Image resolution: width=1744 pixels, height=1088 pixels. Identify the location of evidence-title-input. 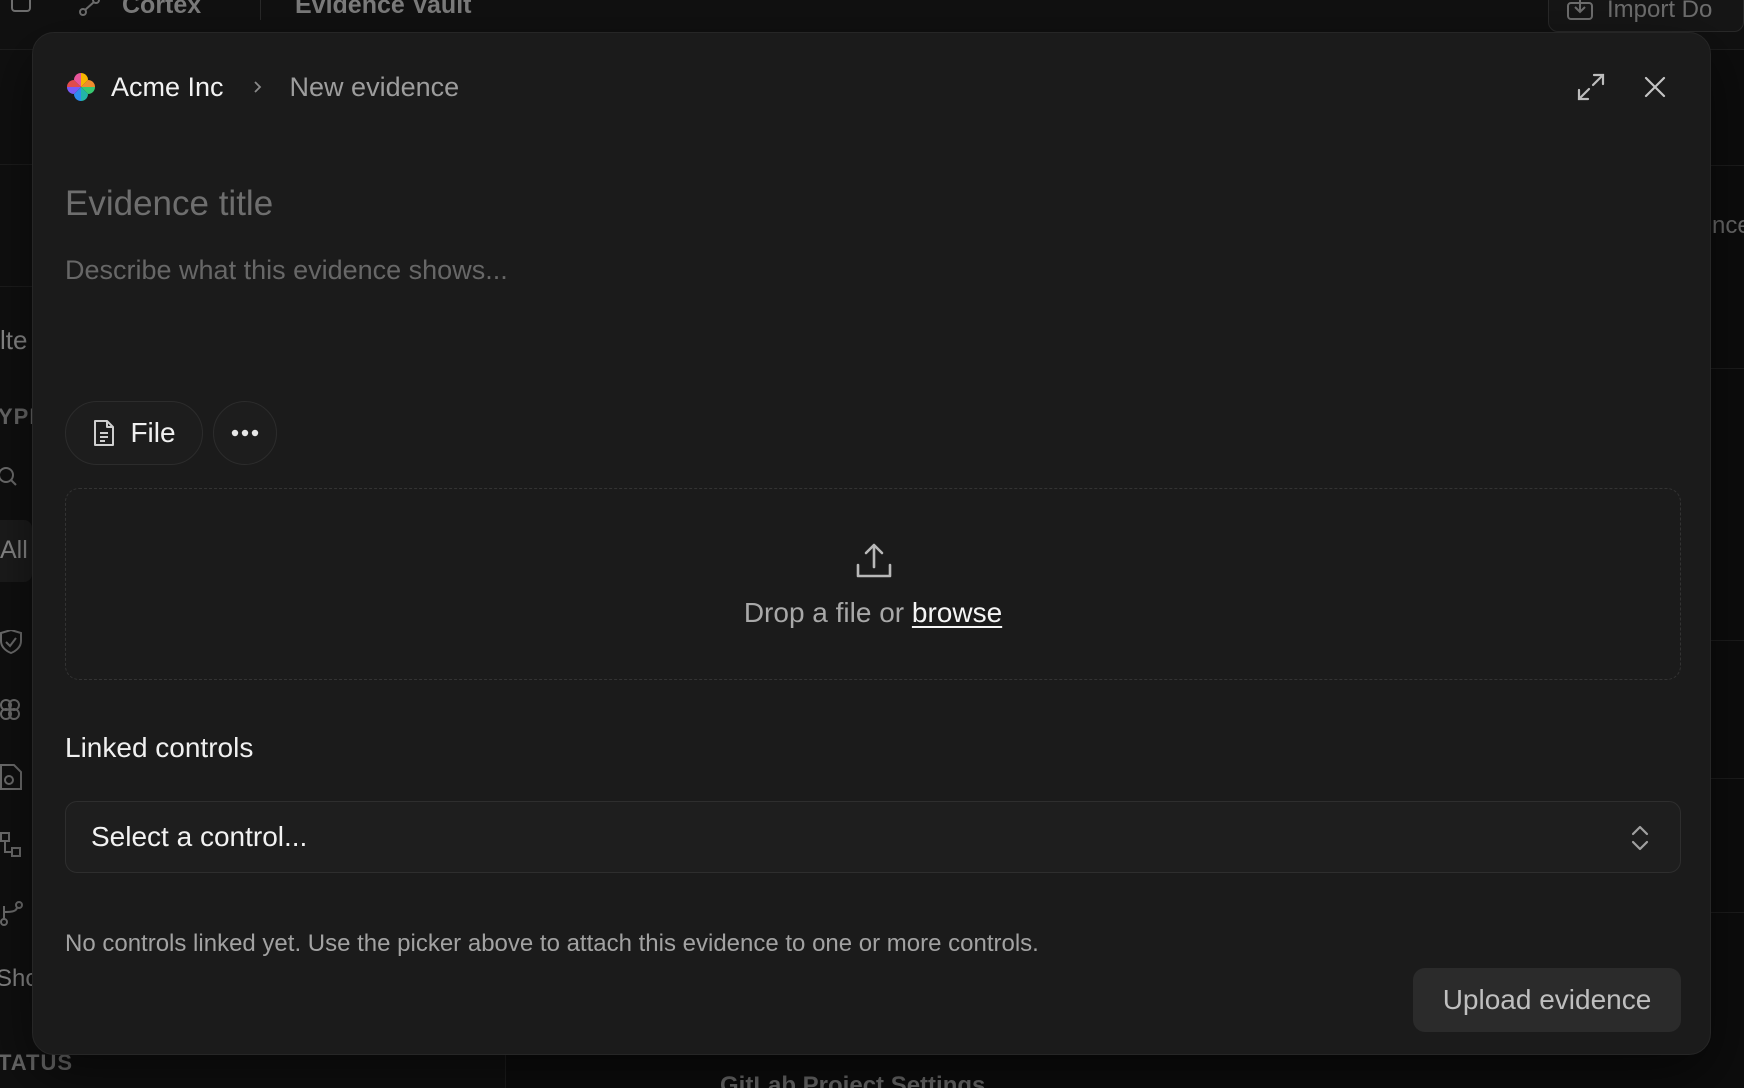
(865, 204).